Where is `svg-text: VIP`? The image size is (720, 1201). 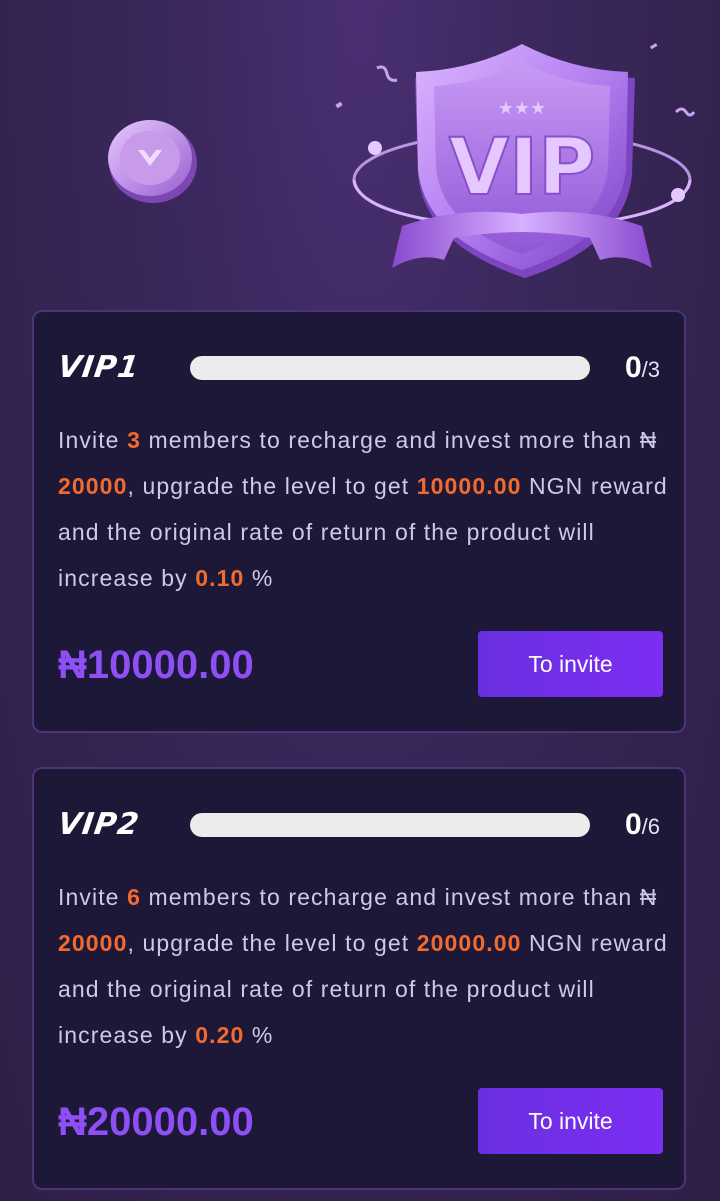
svg-text: VIP is located at coordinates (522, 168).